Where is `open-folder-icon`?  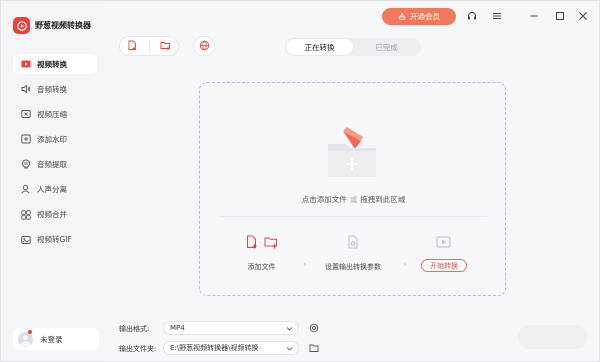
open-folder-icon is located at coordinates (314, 348).